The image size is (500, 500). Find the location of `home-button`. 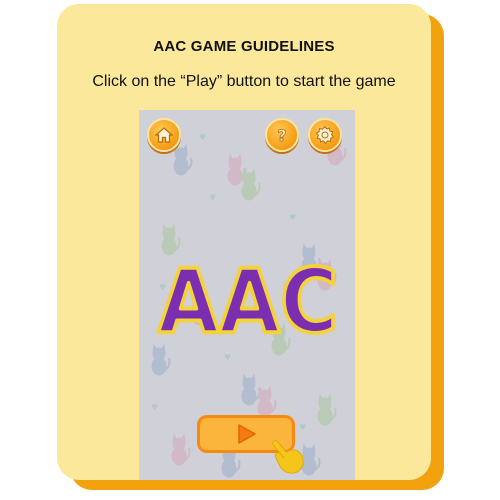

home-button is located at coordinates (164, 135).